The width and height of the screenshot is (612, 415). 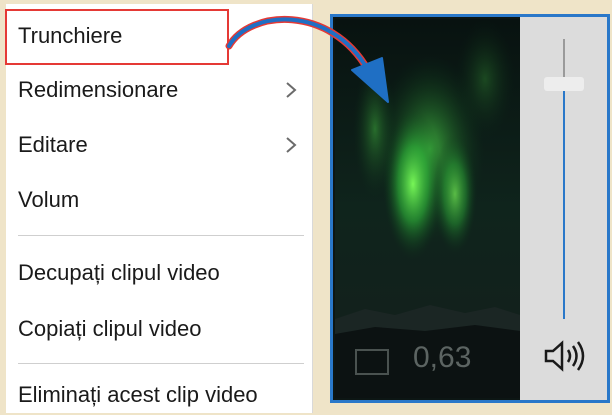 What do you see at coordinates (138, 394) in the screenshot?
I see `menu-item-label: Eliminați acest clip video` at bounding box center [138, 394].